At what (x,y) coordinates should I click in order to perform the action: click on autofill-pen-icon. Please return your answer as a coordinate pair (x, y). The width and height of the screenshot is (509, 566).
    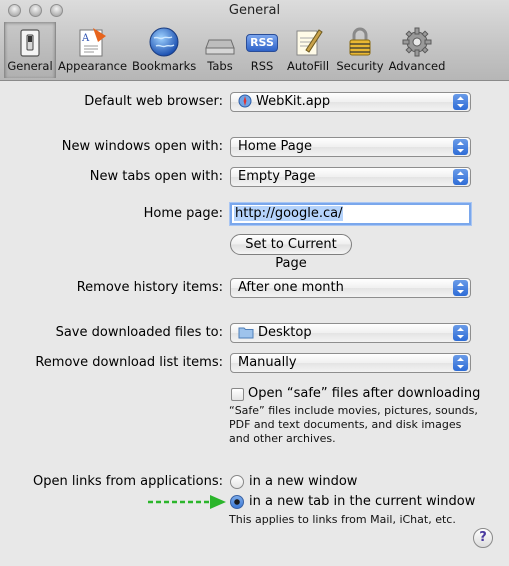
    Looking at the image, I should click on (309, 42).